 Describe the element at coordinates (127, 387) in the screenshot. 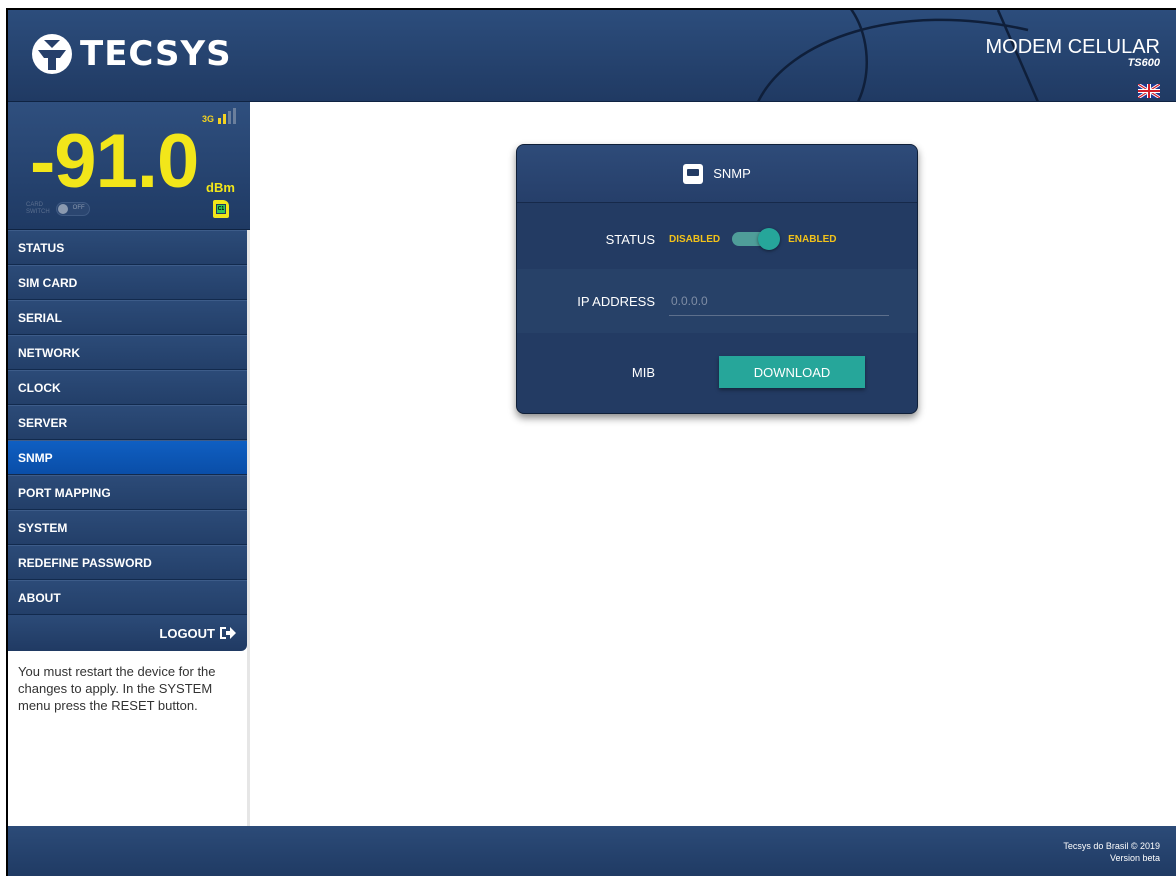

I see `sidebar-item-clock: CLOCK` at that location.